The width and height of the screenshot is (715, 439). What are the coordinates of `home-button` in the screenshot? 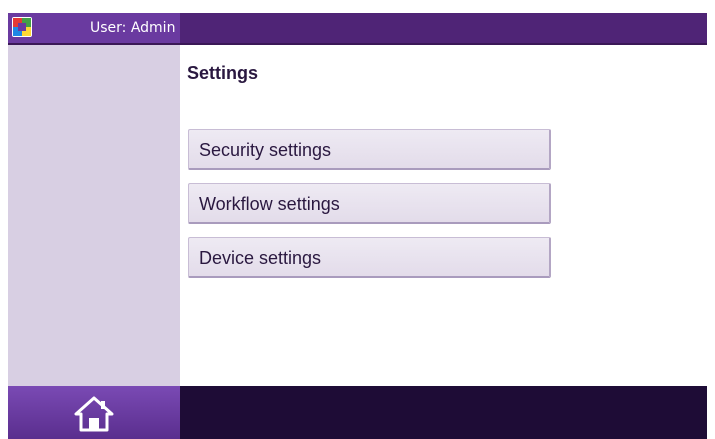 It's located at (94, 412).